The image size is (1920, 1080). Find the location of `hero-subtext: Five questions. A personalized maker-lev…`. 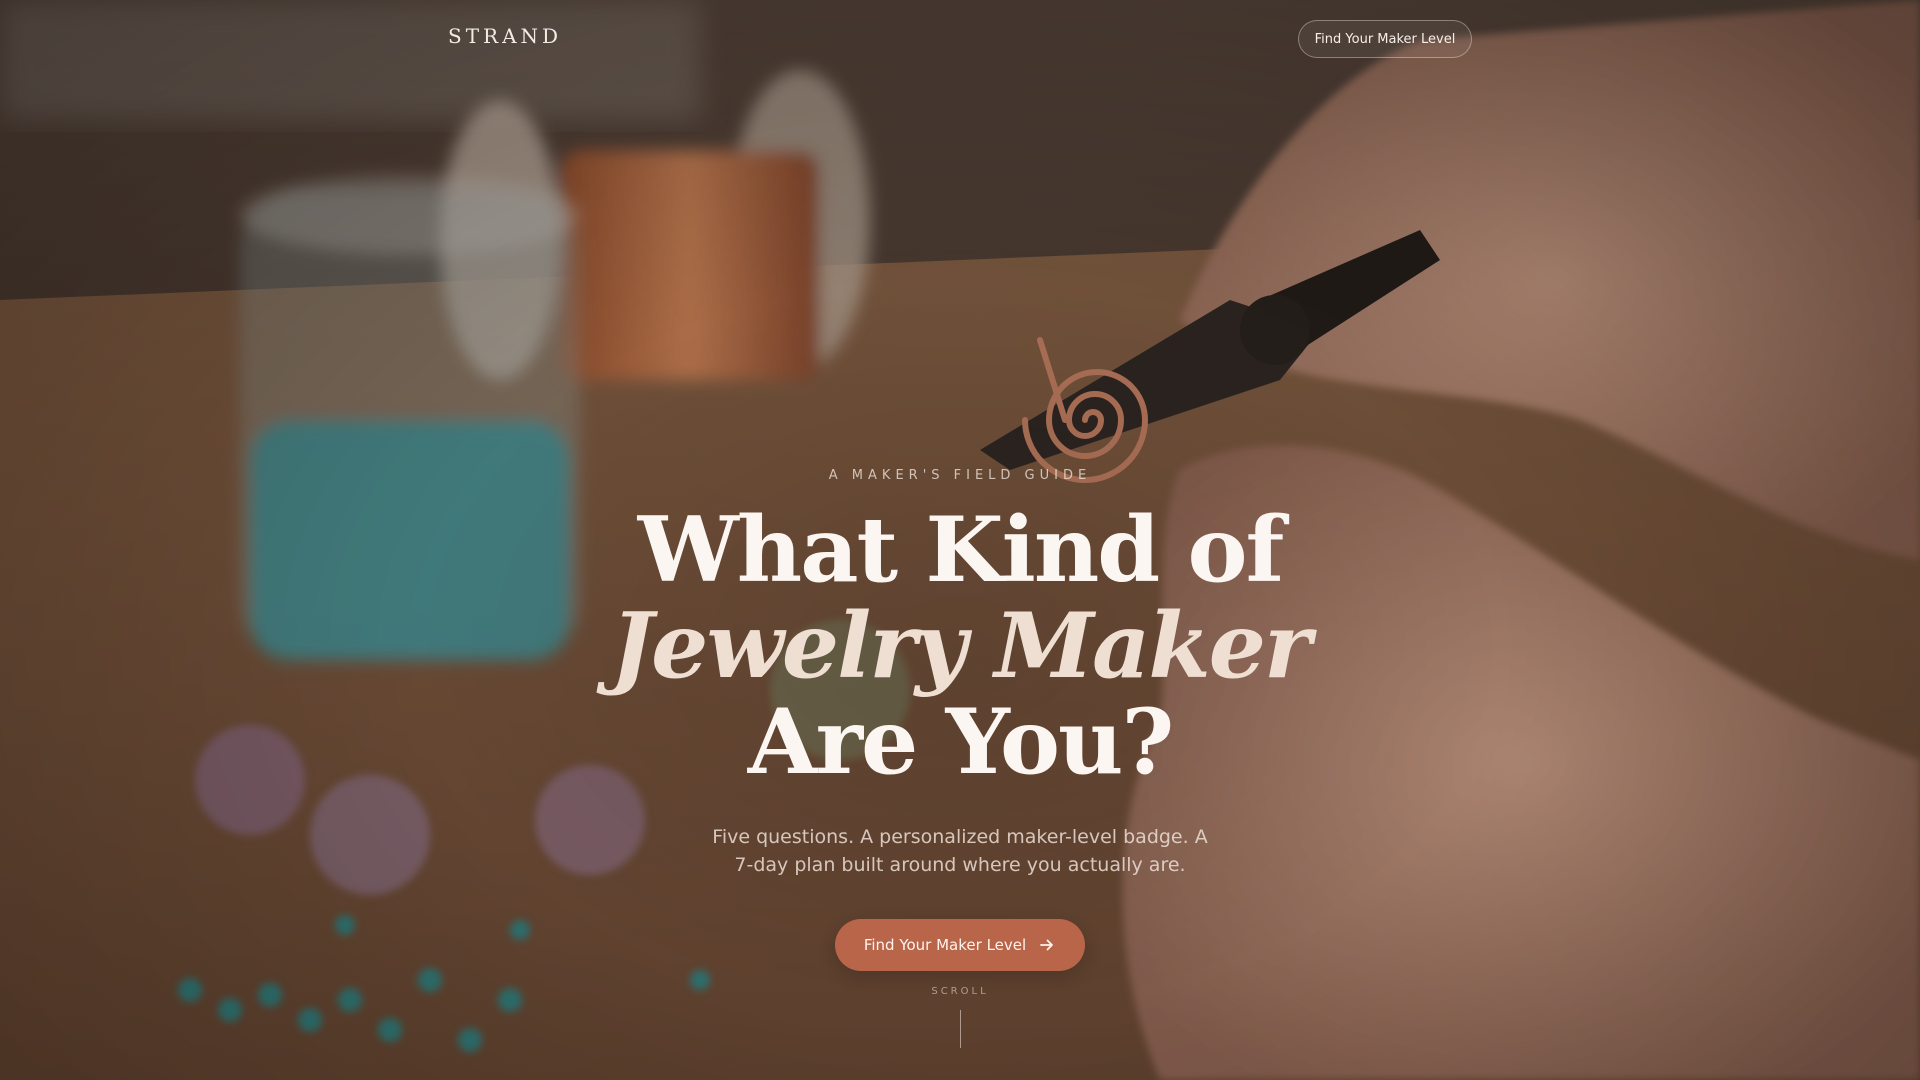

hero-subtext: Five questions. A personalized maker-lev… is located at coordinates (960, 851).